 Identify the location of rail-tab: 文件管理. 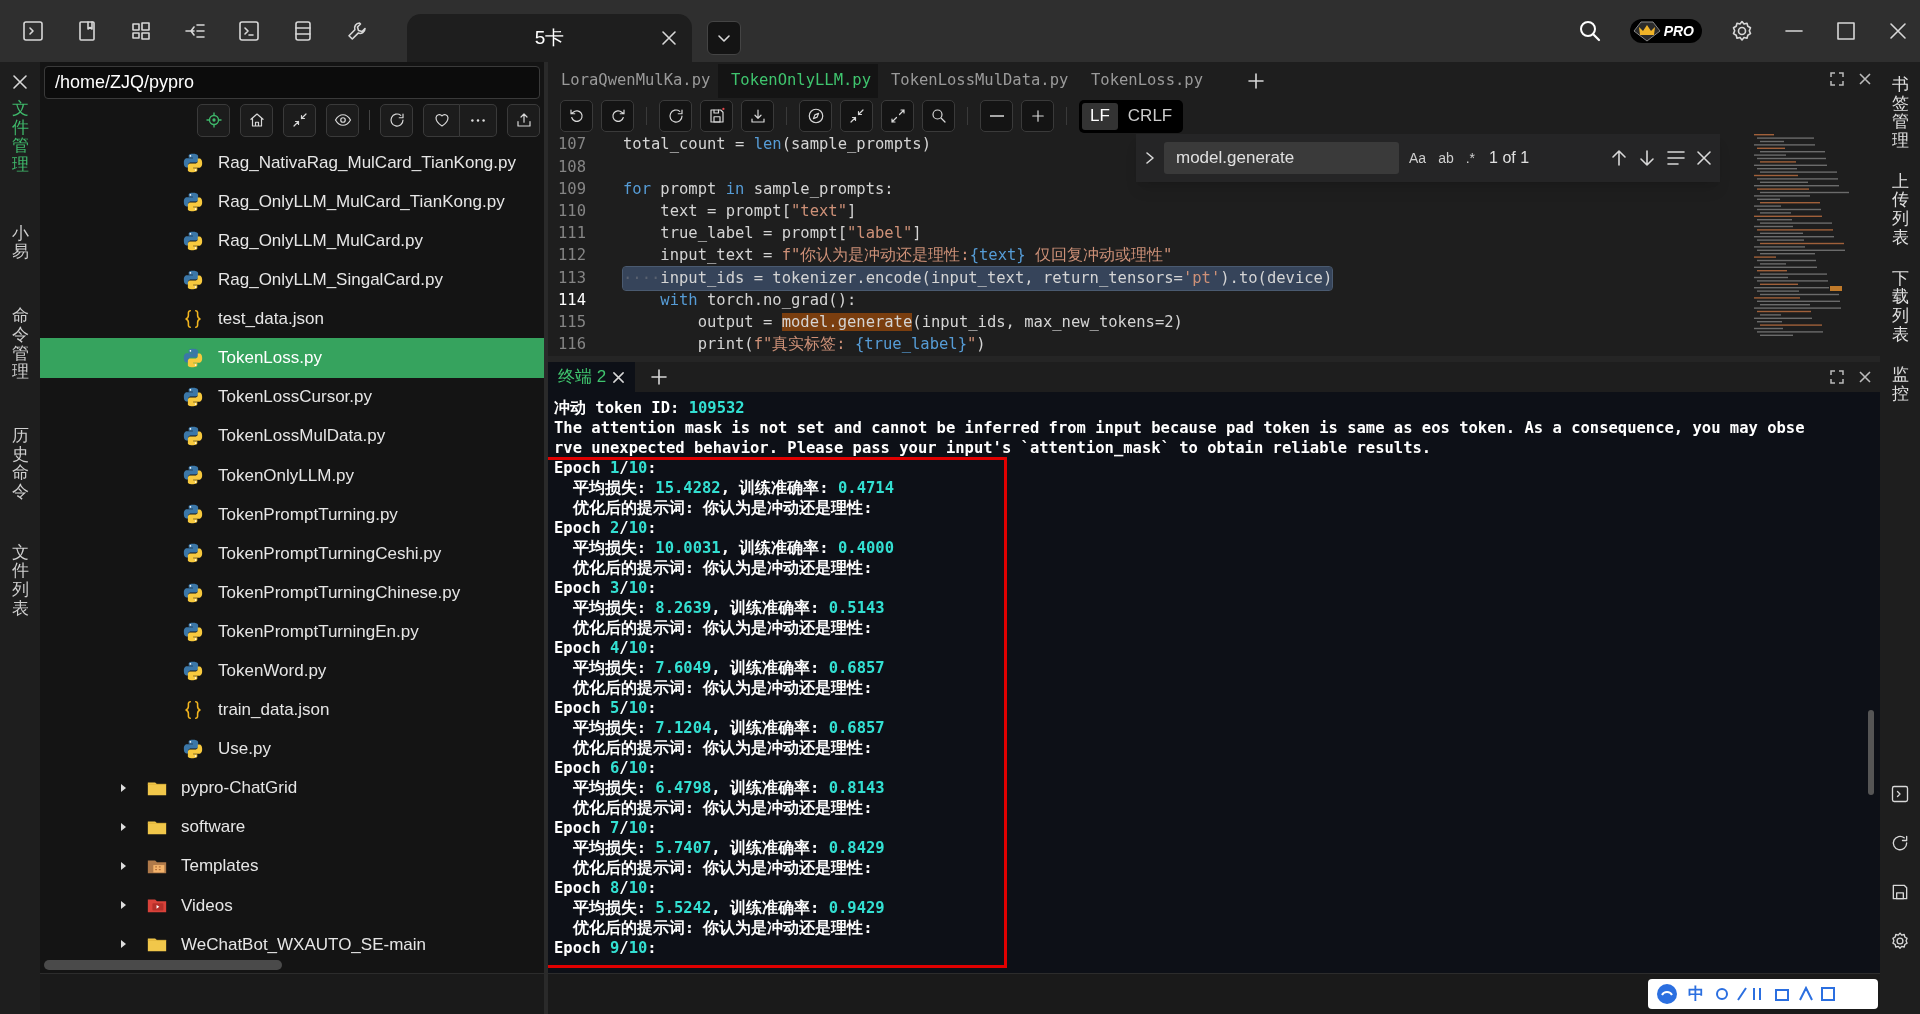
(20, 137).